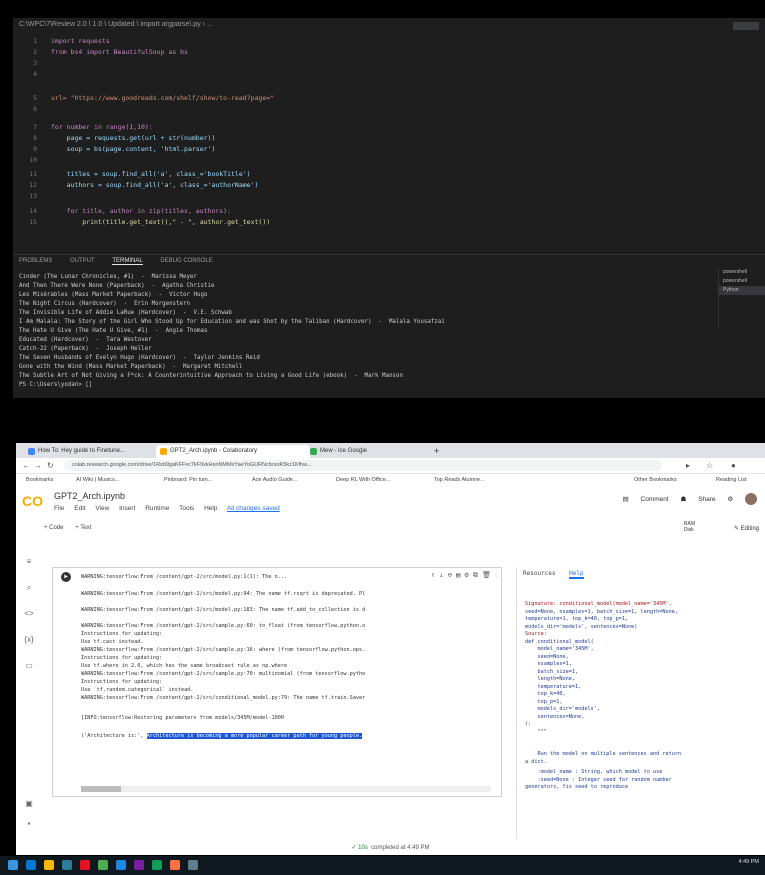 The height and width of the screenshot is (875, 765). I want to click on delete-icon: 🗑, so click(486, 575).